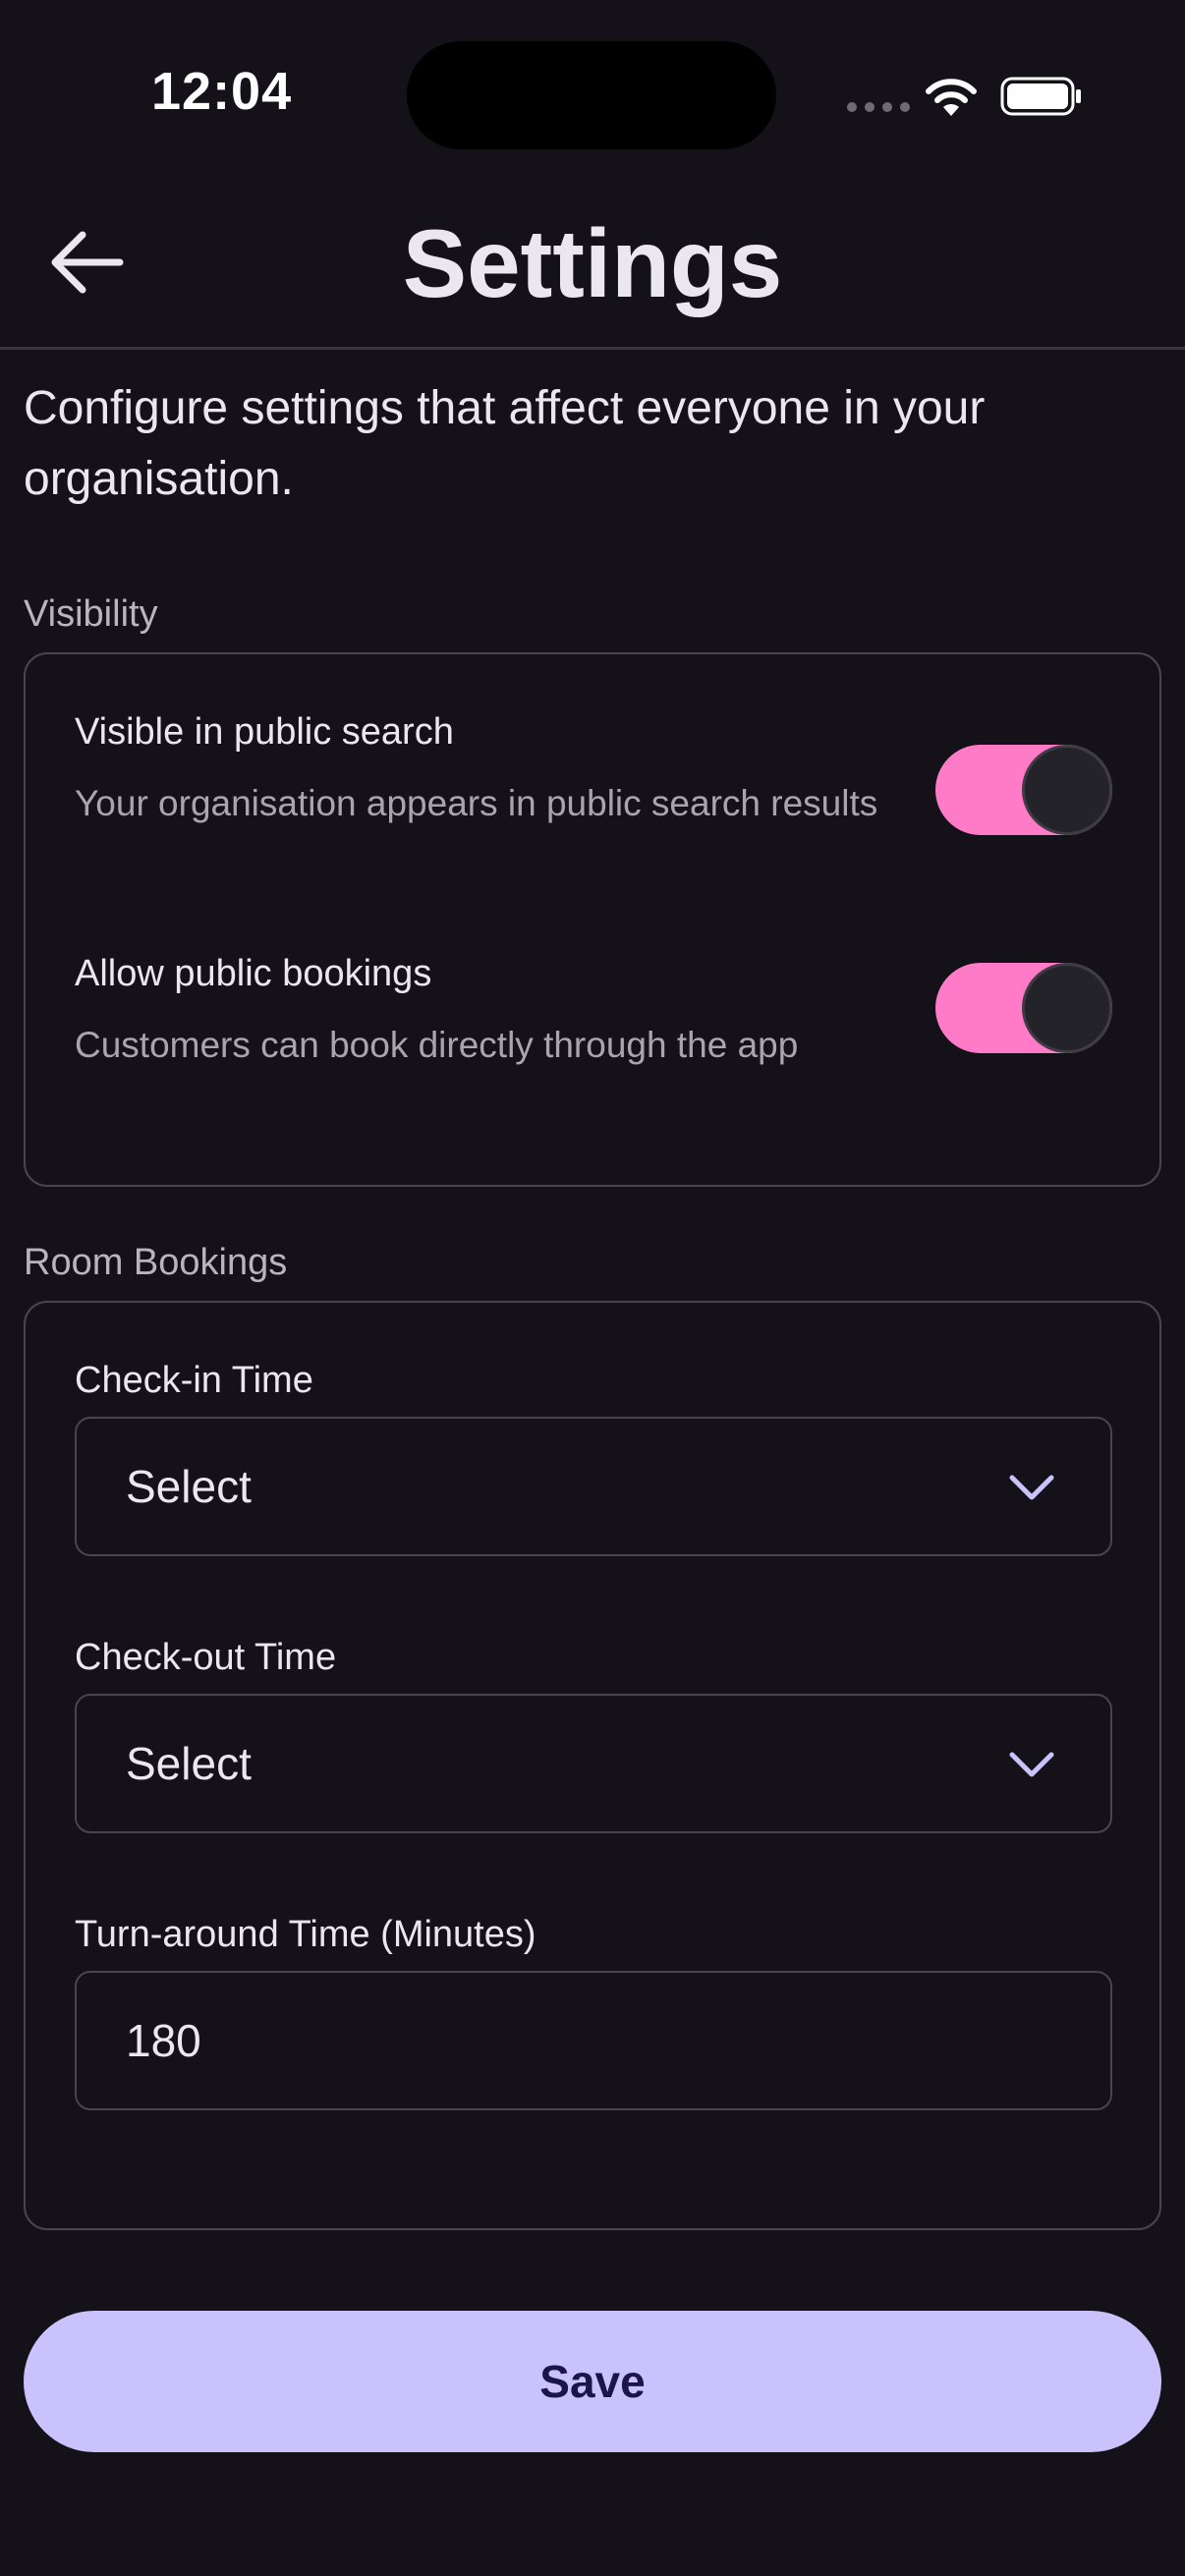 This screenshot has width=1185, height=2576. I want to click on public-search-toggle, so click(1024, 790).